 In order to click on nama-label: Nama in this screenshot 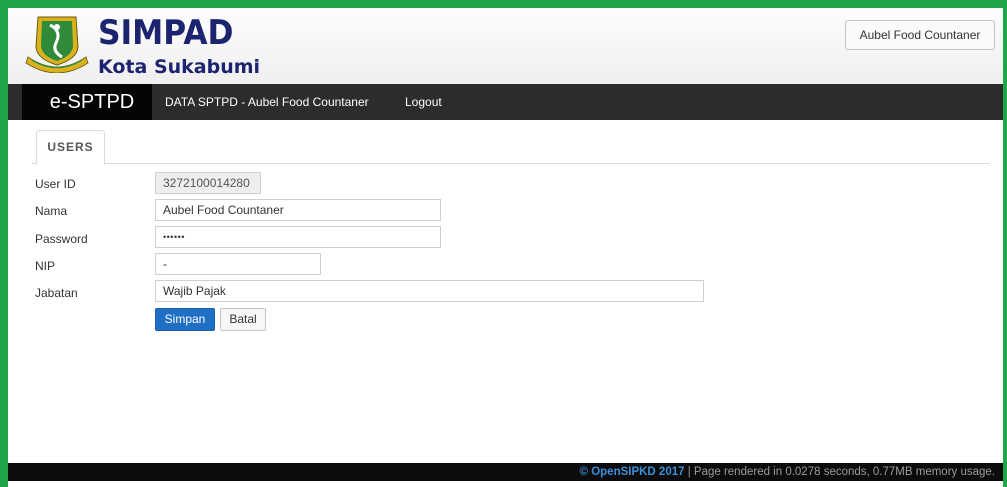, I will do `click(51, 211)`.